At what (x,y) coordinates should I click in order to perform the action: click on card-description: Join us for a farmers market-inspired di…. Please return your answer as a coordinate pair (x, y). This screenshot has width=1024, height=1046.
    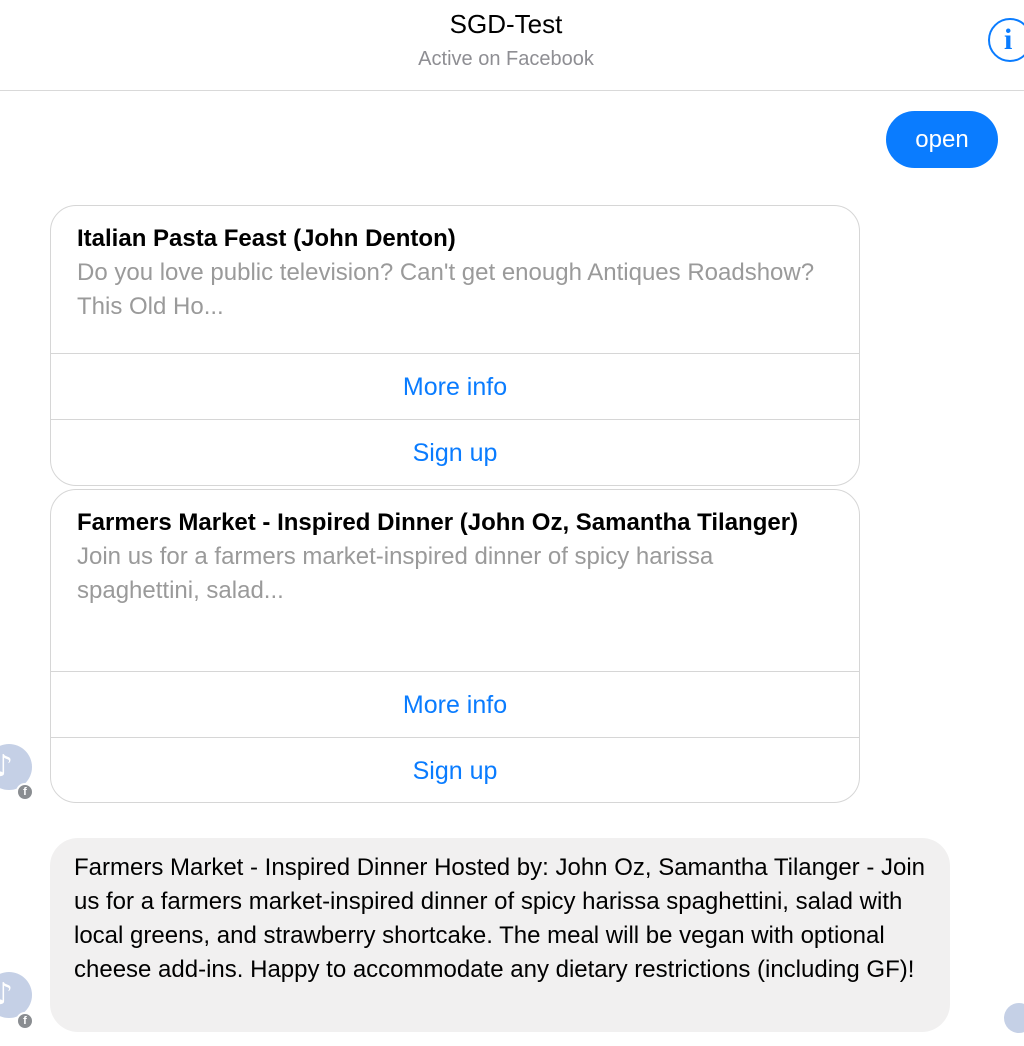
    Looking at the image, I should click on (395, 573).